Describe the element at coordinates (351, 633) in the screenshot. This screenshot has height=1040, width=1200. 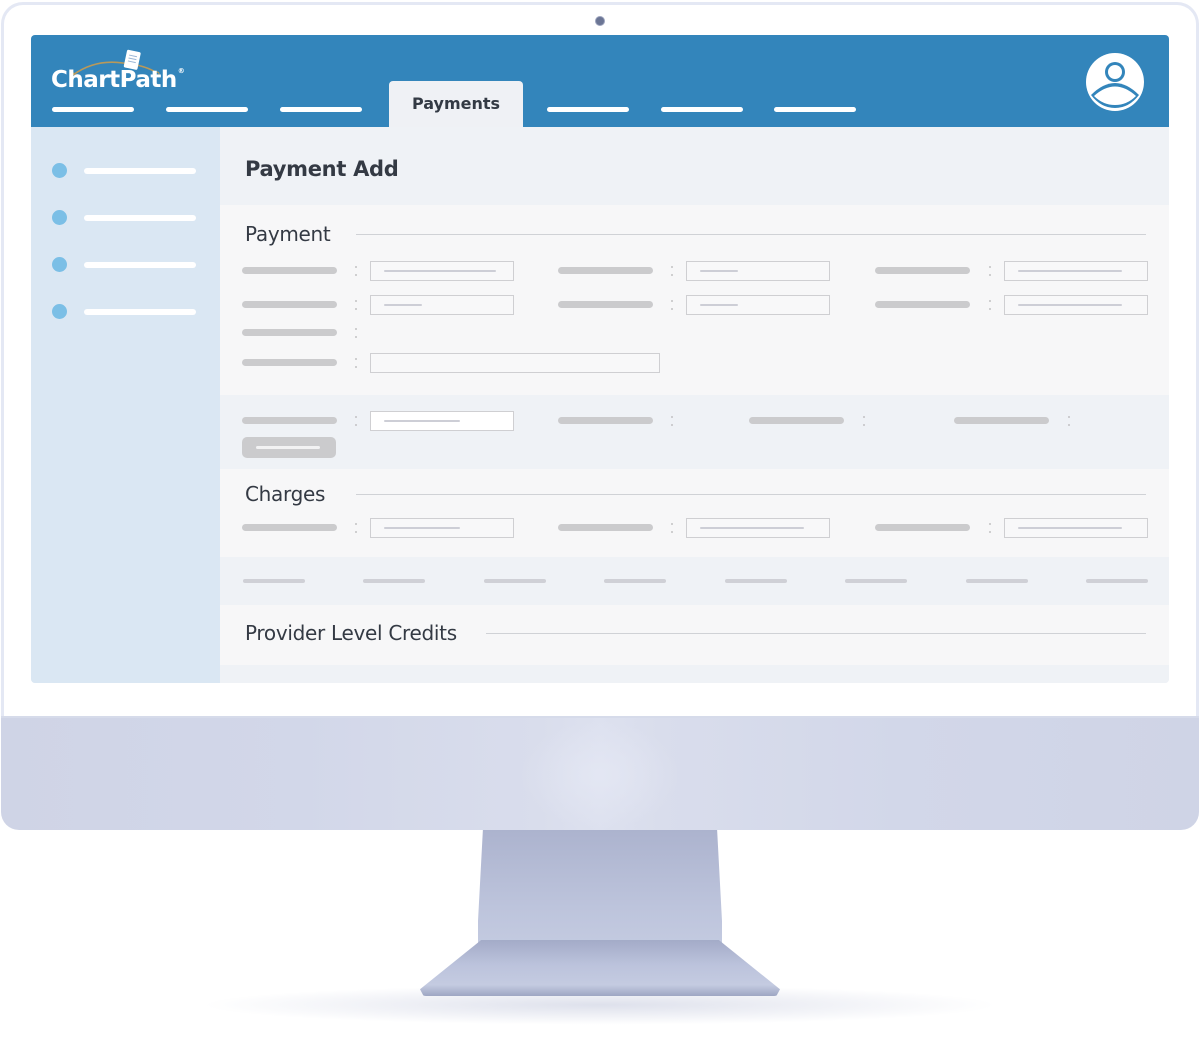
I see `section-title-provider-level-credits: Provider Level Credits` at that location.